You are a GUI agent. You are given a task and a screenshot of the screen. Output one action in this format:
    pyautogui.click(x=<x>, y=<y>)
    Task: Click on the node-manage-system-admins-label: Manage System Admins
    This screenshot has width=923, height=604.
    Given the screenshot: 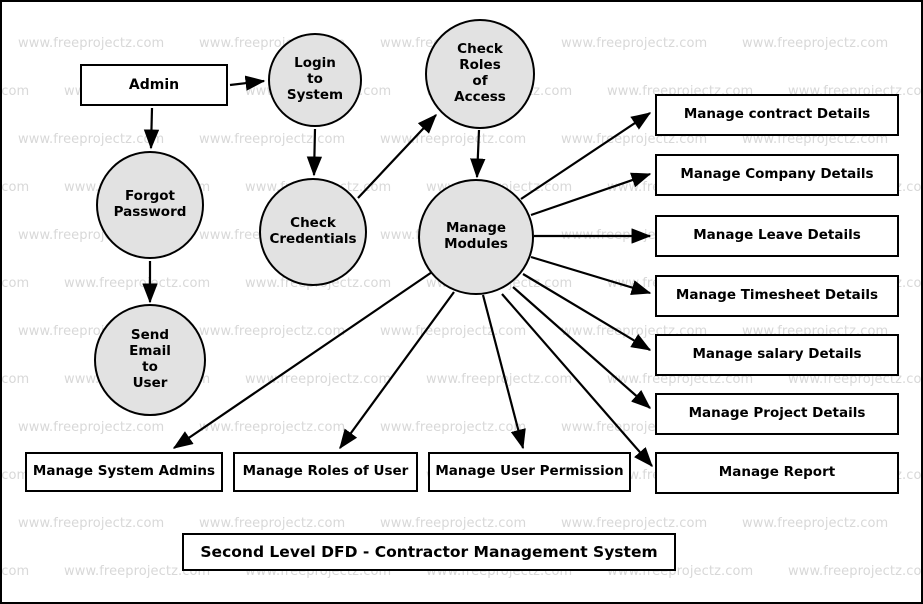 What is the action you would take?
    pyautogui.click(x=124, y=471)
    